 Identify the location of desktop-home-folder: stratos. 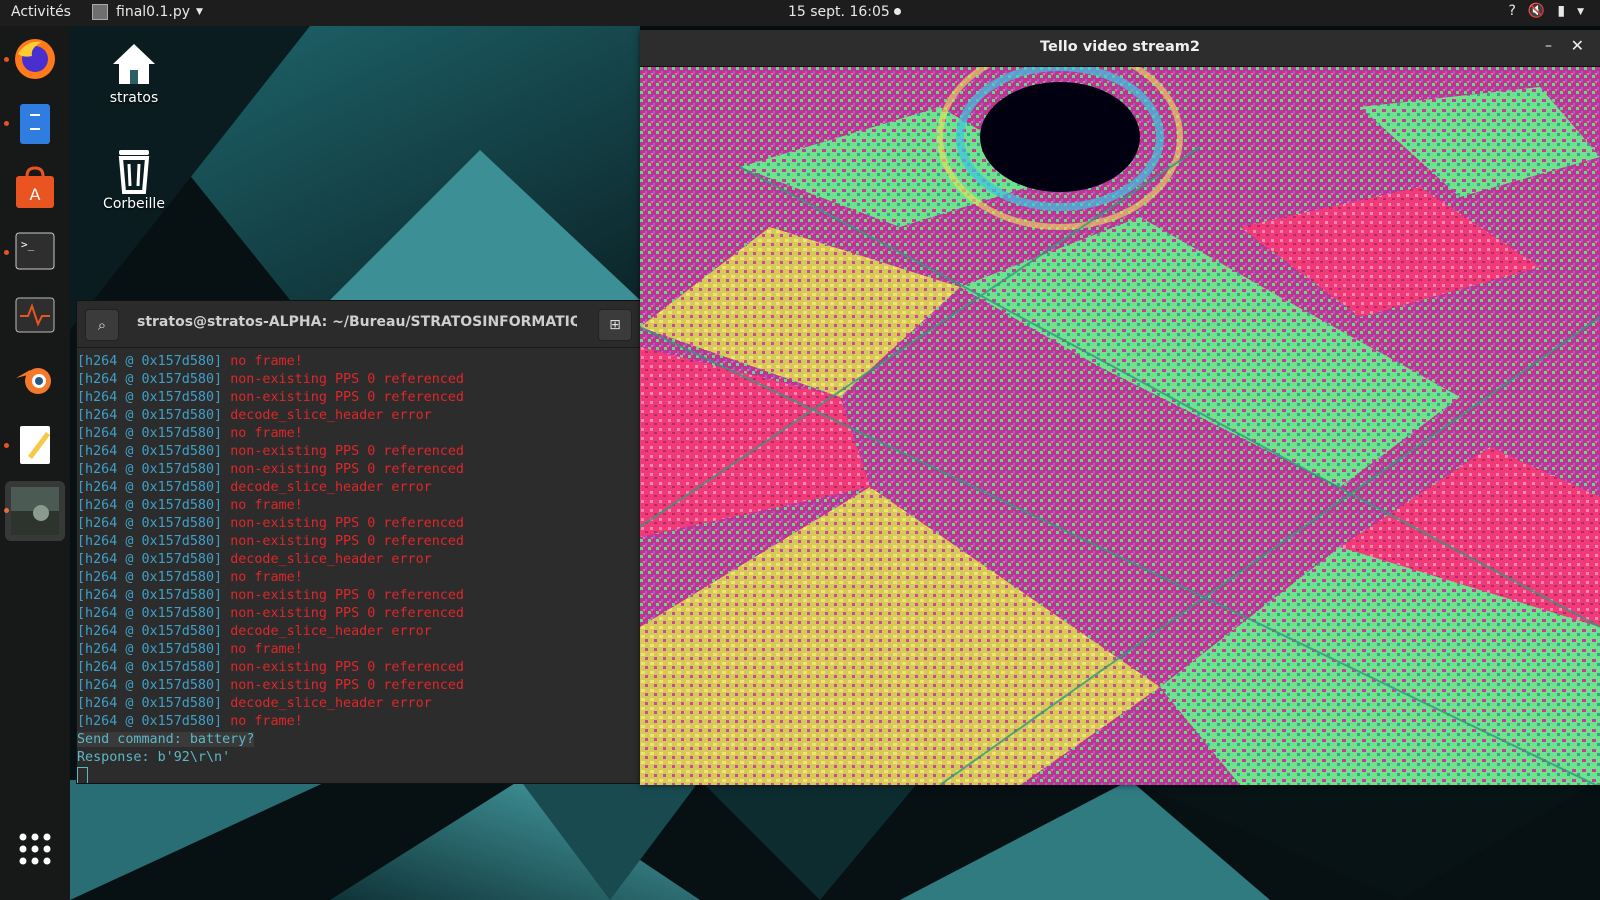
(134, 73).